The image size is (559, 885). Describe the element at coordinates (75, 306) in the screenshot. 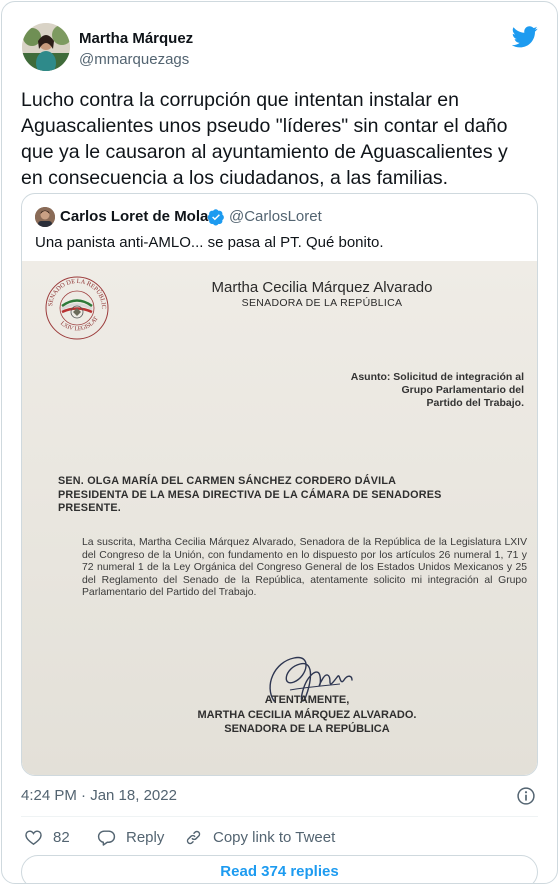

I see `senate-seal-icon: SENADO DE LA REPÚBLICA LXIV LEGISLATURA` at that location.